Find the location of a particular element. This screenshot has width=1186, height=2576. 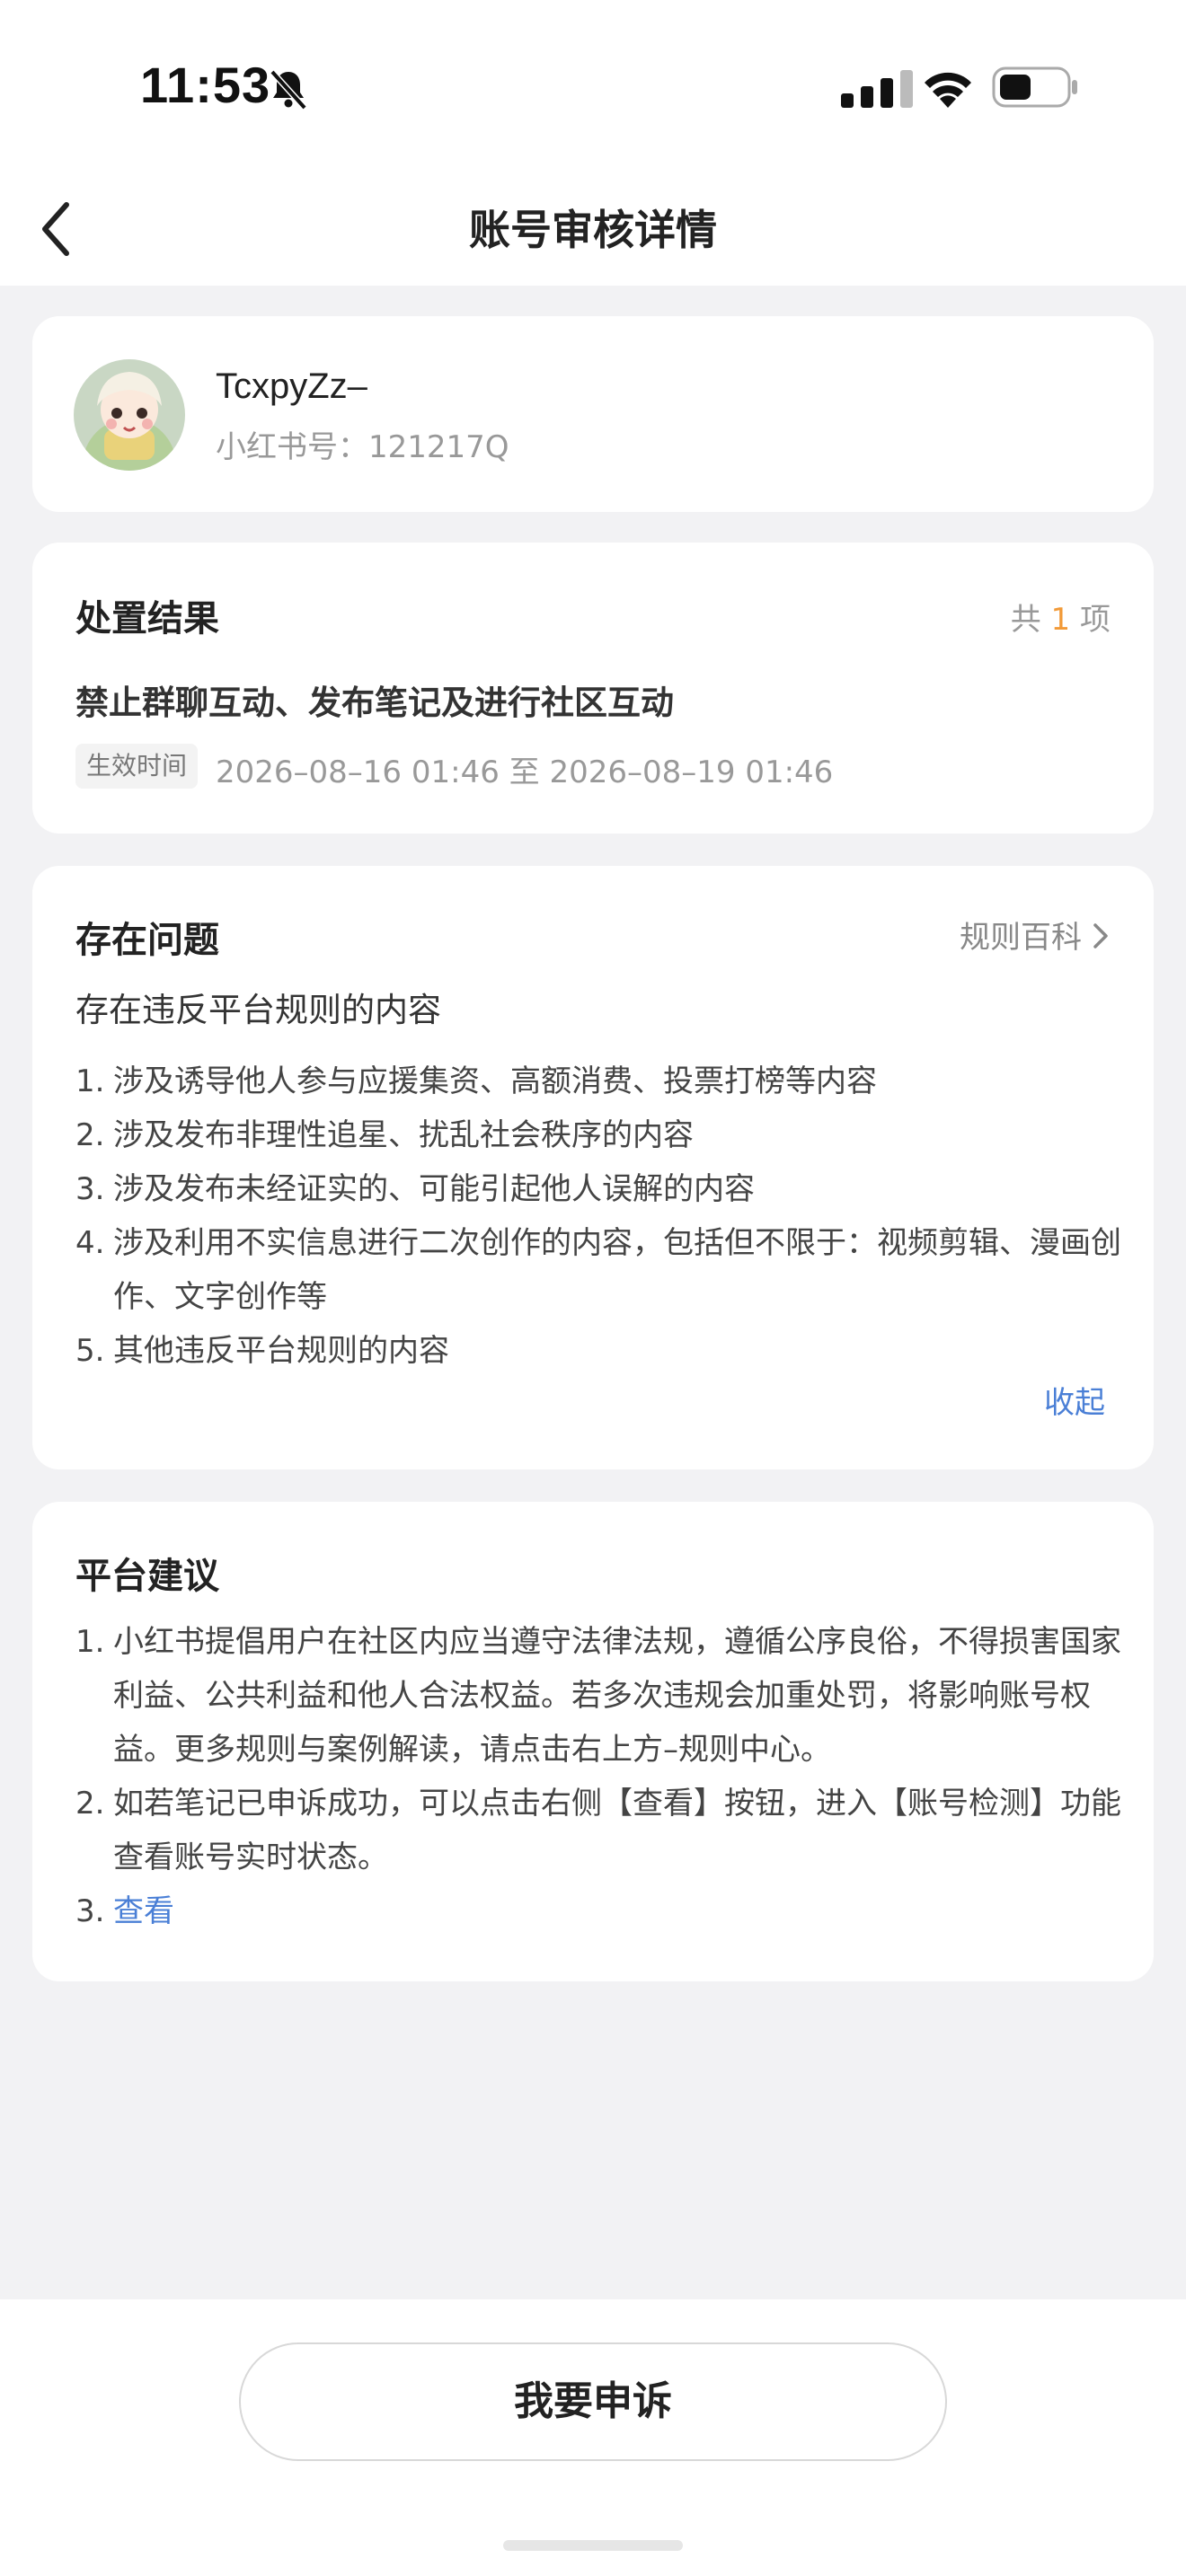

count-suffix: 项 is located at coordinates (1095, 620).